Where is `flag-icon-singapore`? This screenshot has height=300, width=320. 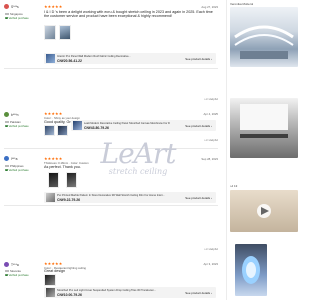 flag-icon-singapore is located at coordinates (7, 14).